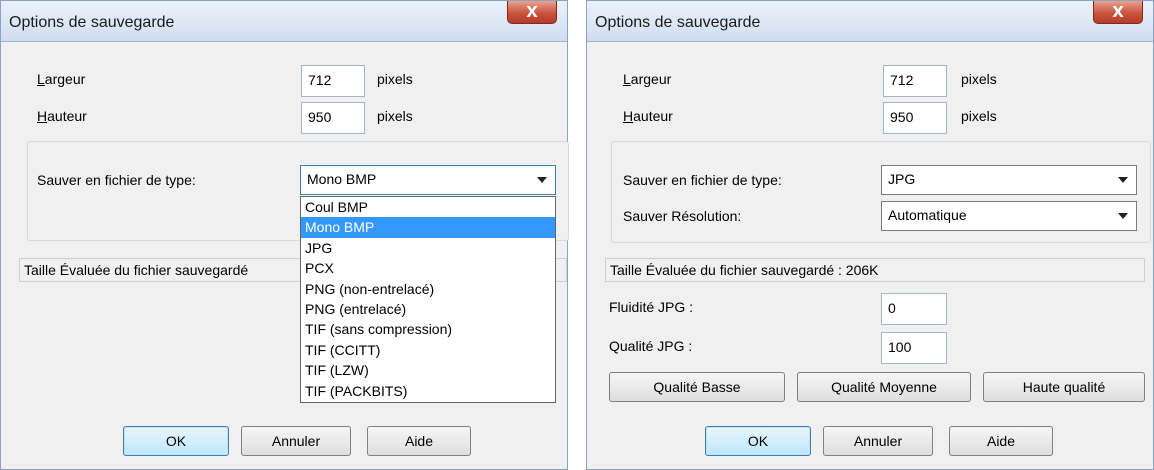 This screenshot has width=1154, height=470. Describe the element at coordinates (428, 350) in the screenshot. I see `file-type-option: TIF (CCITT)` at that location.